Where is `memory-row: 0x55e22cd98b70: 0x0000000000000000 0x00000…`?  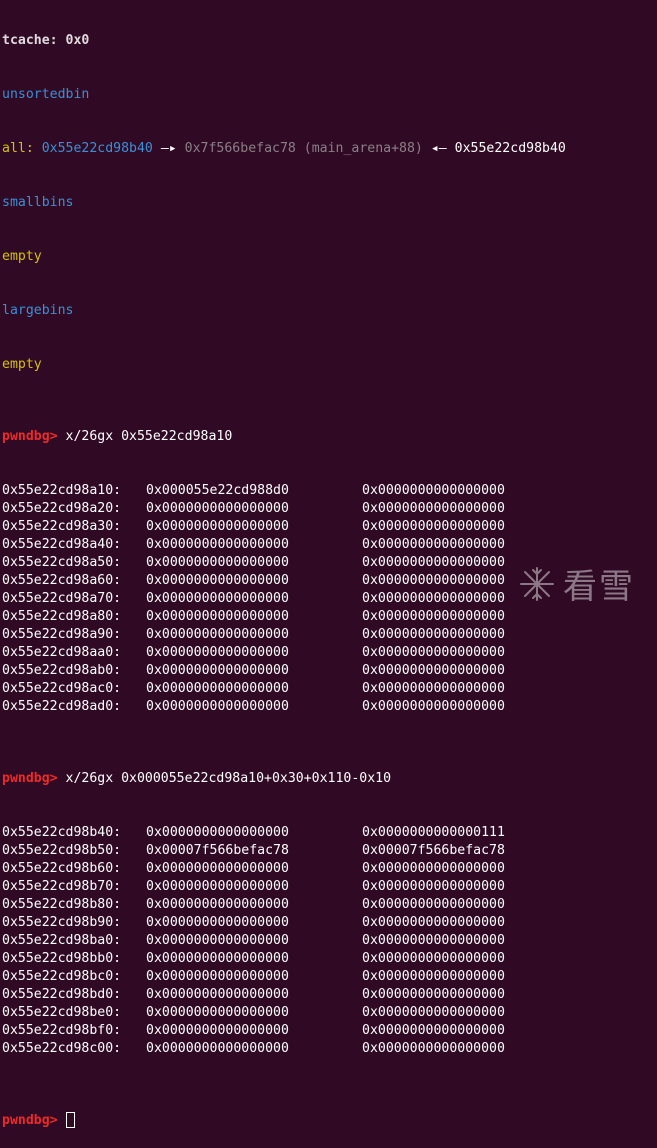
memory-row: 0x55e22cd98b70: 0x0000000000000000 0x00000… is located at coordinates (329, 887).